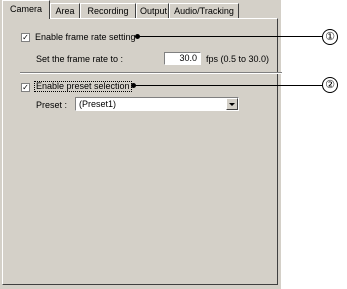  Describe the element at coordinates (182, 58) in the screenshot. I see `frame-rate-input: 30.0` at that location.